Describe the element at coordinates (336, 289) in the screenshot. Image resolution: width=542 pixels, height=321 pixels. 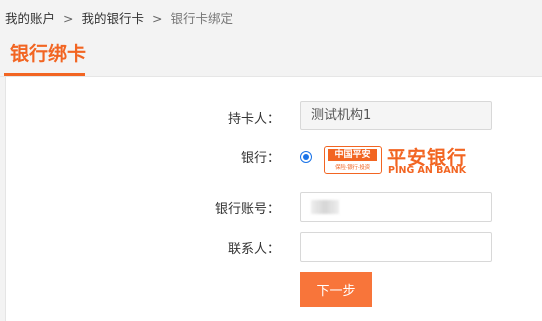
I see `next-step-button: 下一步` at that location.